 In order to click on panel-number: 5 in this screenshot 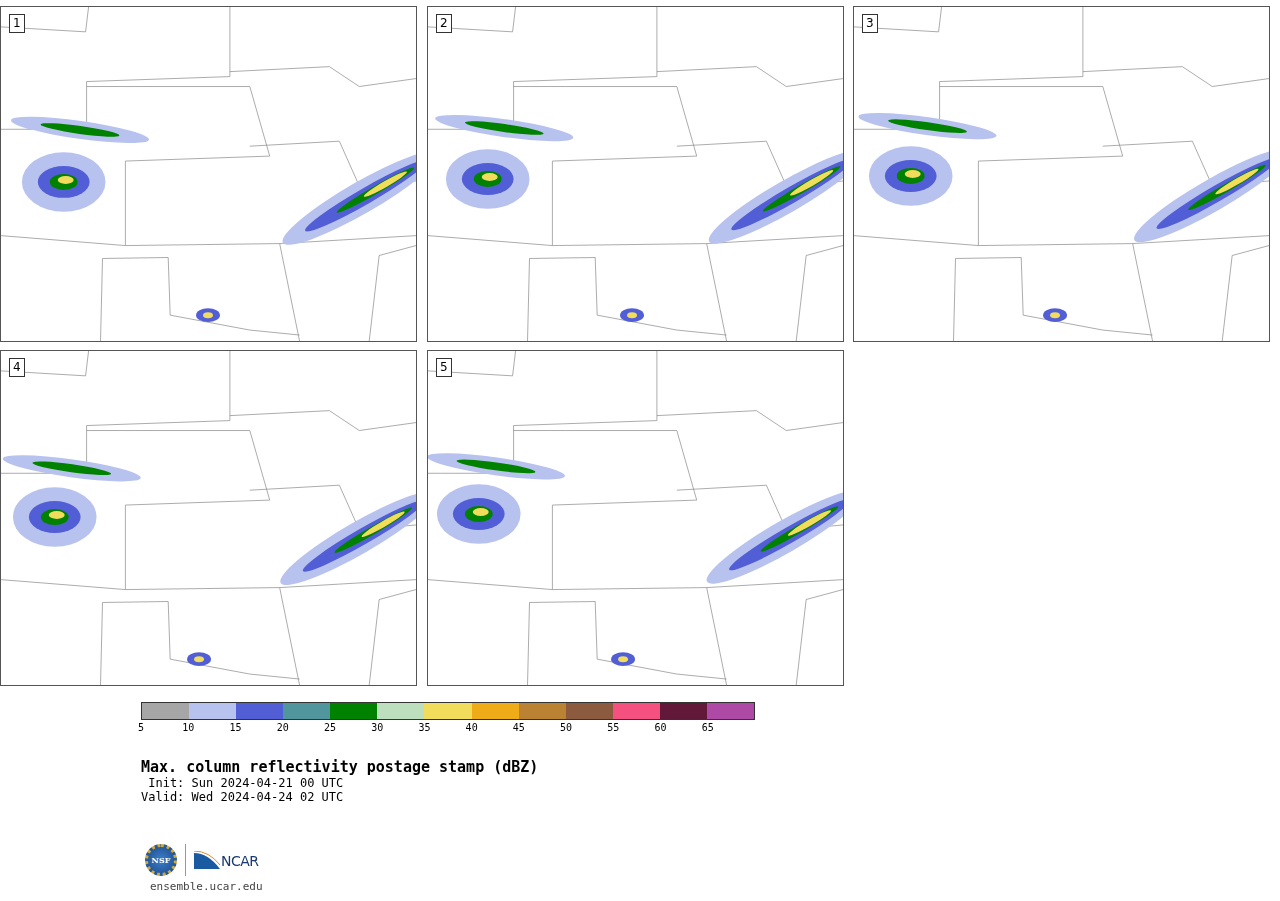, I will do `click(444, 367)`.